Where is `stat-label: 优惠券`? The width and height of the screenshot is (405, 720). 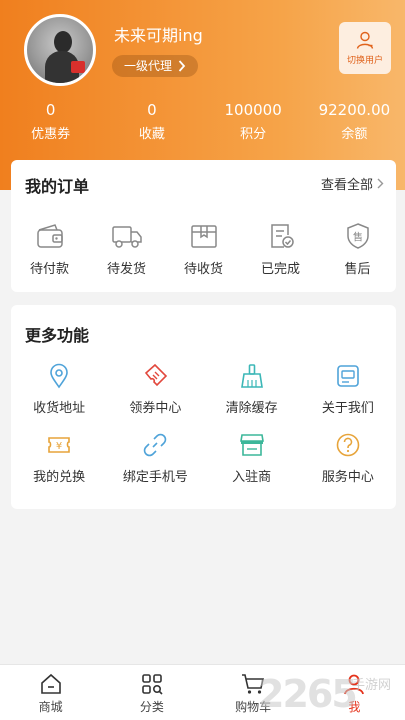
stat-label: 优惠券 is located at coordinates (51, 134).